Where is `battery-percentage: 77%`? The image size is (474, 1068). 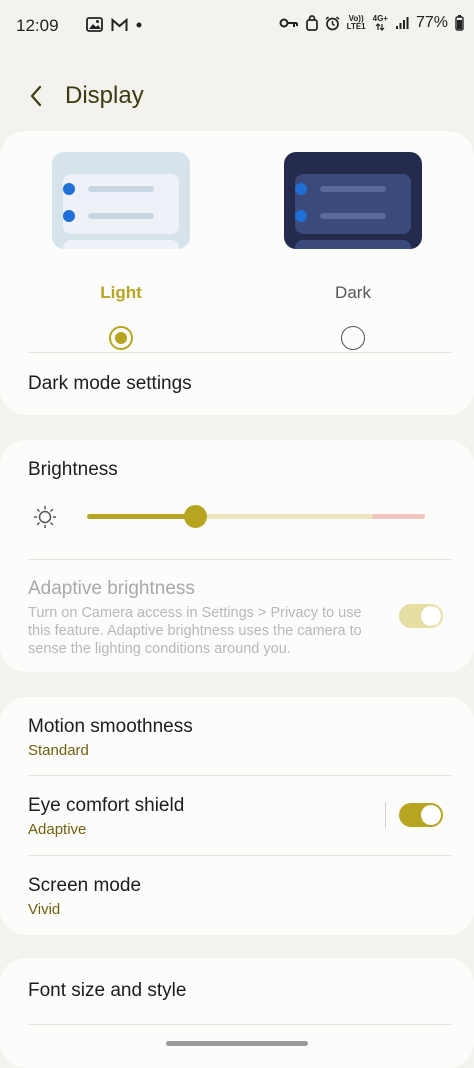 battery-percentage: 77% is located at coordinates (431, 22).